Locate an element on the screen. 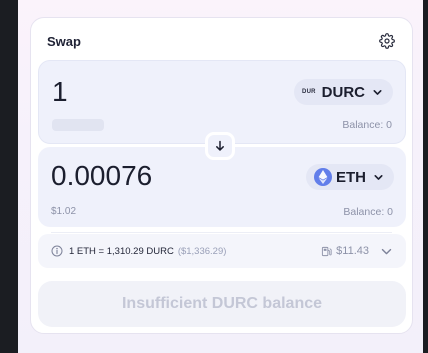  exchange-rate: 1 ETH = 1,310.29 DURC is located at coordinates (121, 251).